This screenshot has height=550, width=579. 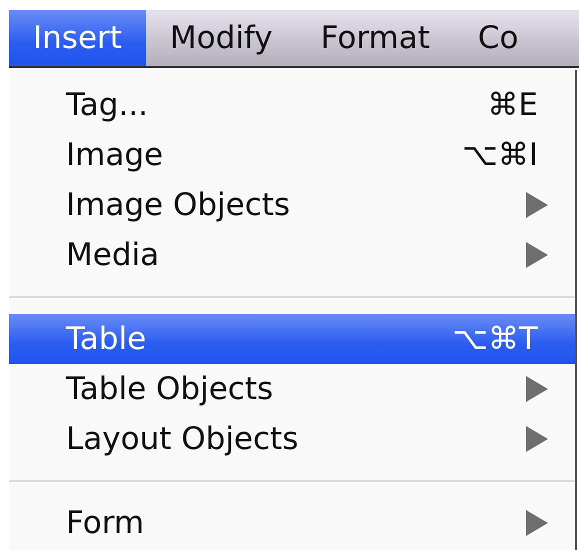 I want to click on menu-item: Table Objects, so click(x=292, y=389).